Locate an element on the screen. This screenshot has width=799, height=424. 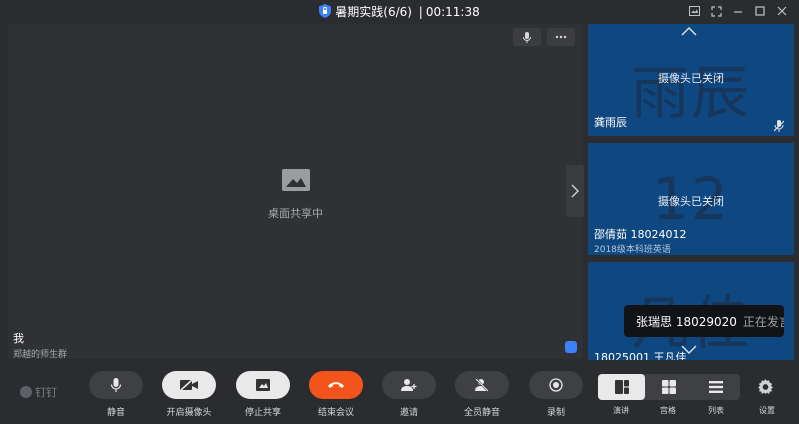
record-label: 录制 is located at coordinates (555, 413).